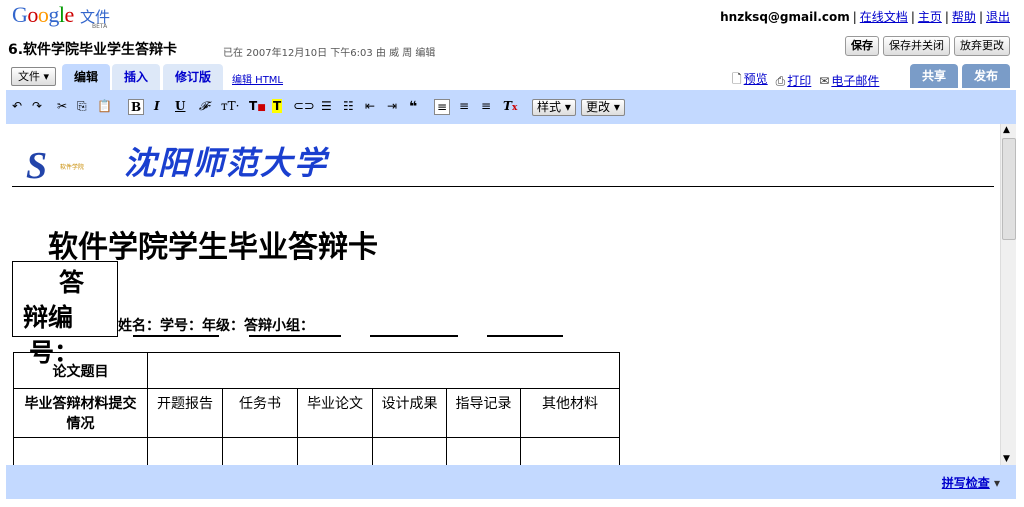 This screenshot has width=1024, height=507. I want to click on school-logo-icon: S, so click(37, 166).